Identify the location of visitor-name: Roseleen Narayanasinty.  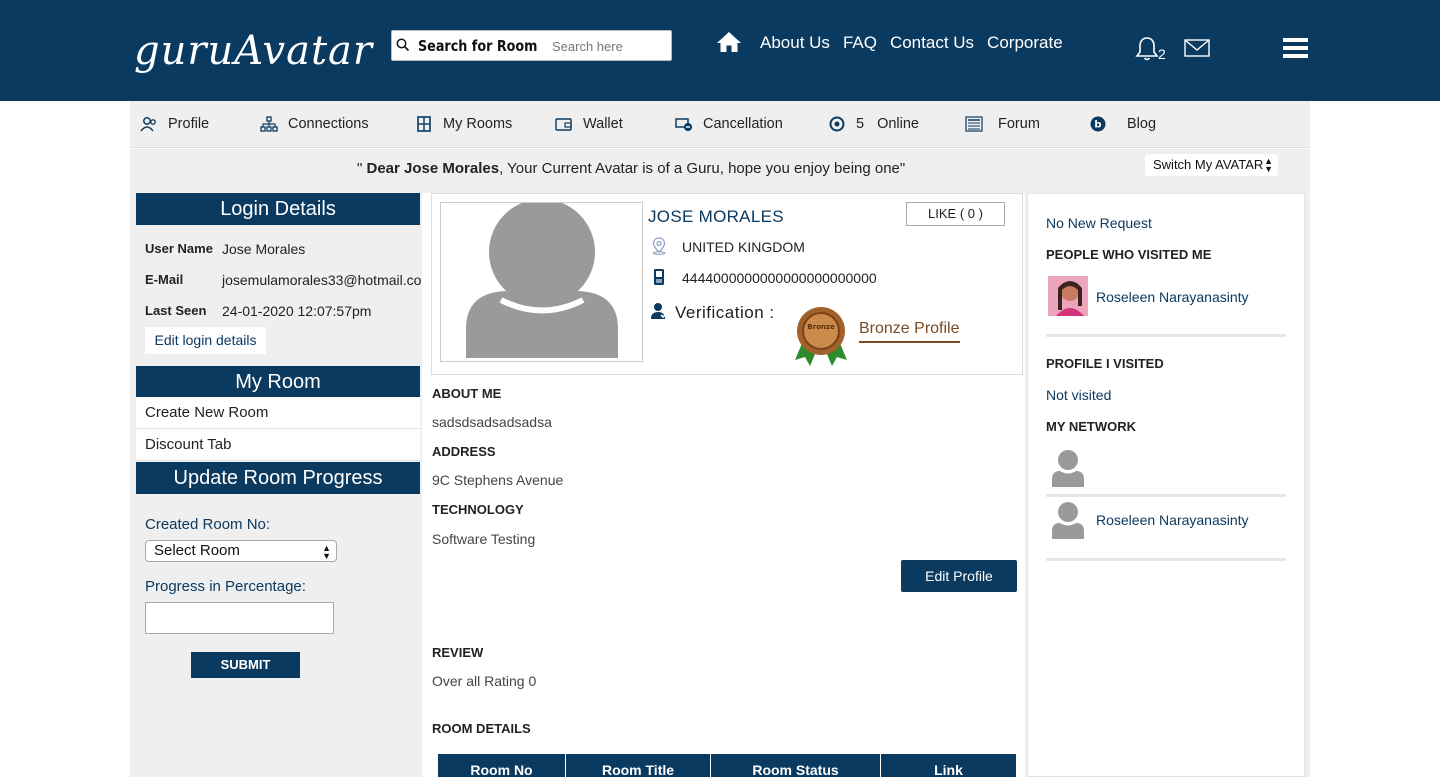
(1172, 297).